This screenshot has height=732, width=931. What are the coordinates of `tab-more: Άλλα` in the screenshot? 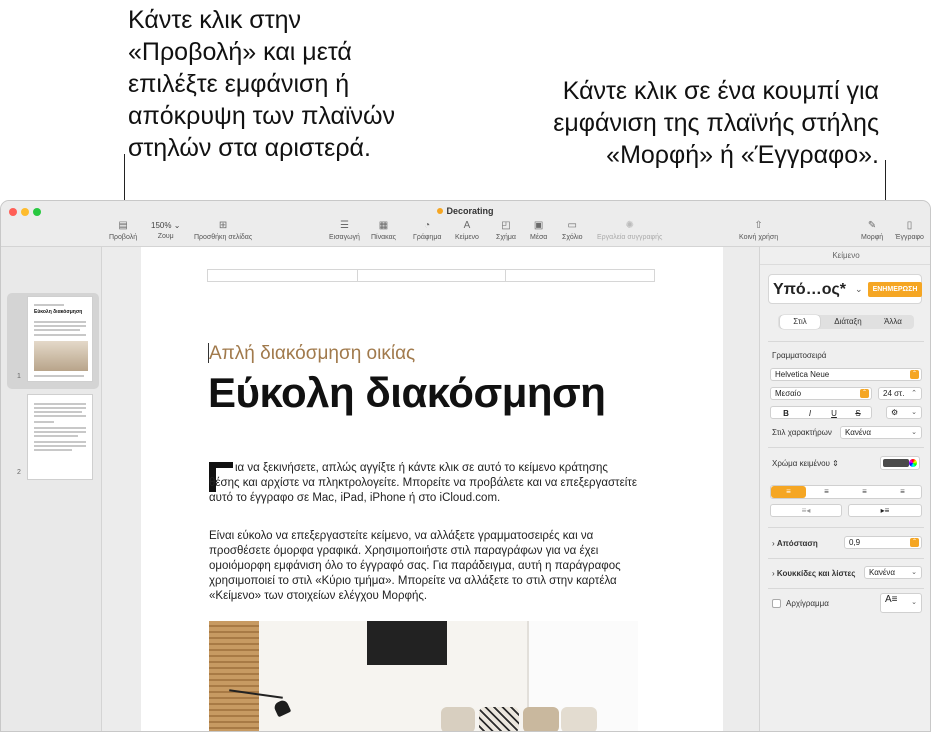 It's located at (893, 322).